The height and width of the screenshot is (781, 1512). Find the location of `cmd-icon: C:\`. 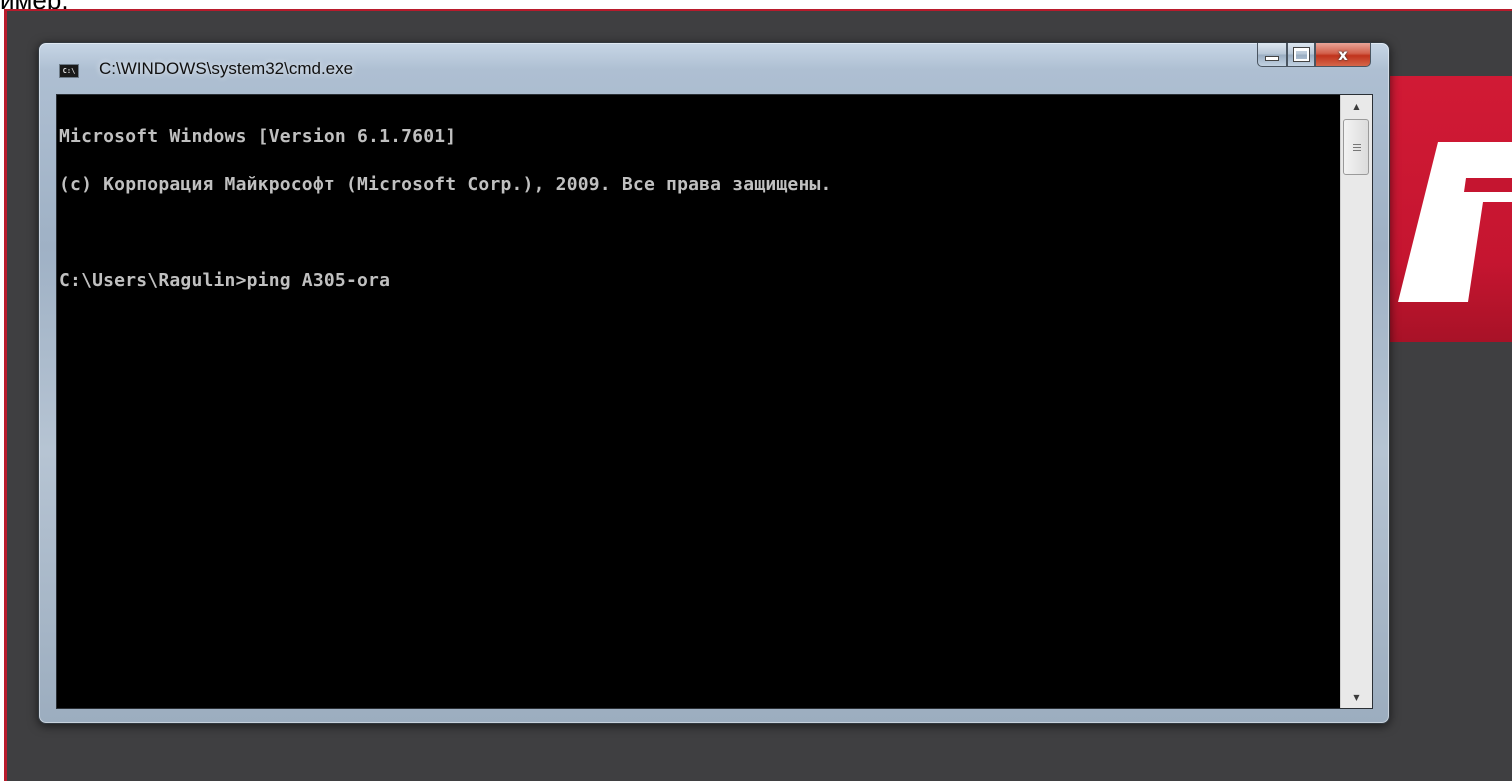

cmd-icon: C:\ is located at coordinates (69, 71).